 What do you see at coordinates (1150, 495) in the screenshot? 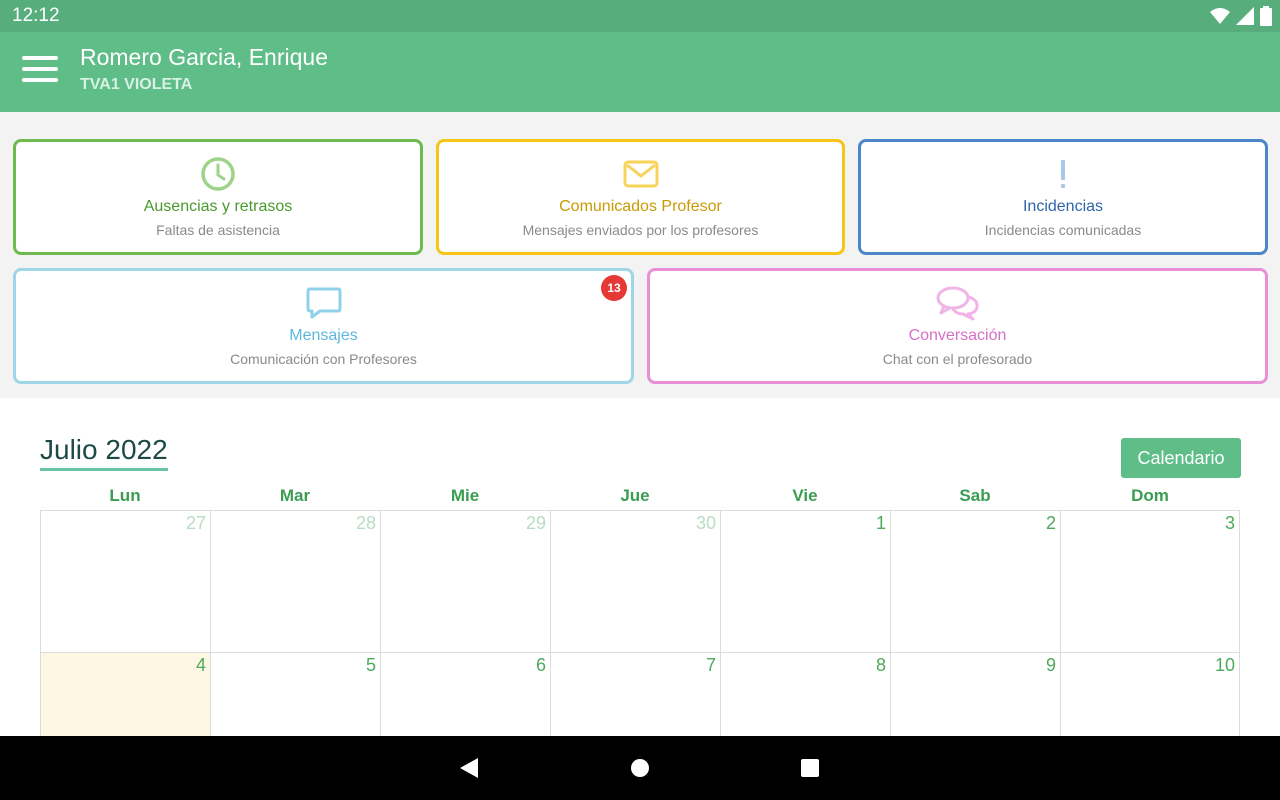
I see `weekday-header: Dom` at bounding box center [1150, 495].